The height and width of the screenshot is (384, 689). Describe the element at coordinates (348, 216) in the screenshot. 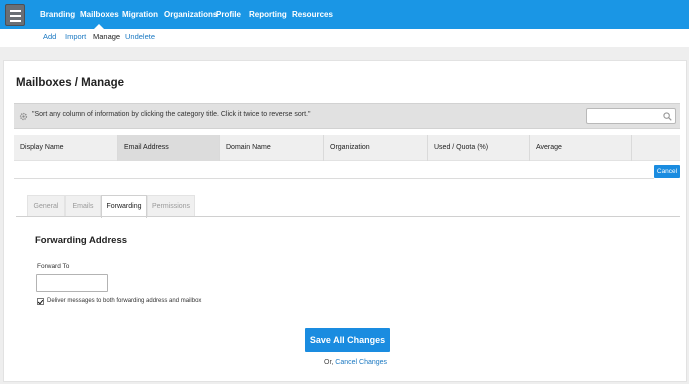

I see `tabs-divider` at that location.